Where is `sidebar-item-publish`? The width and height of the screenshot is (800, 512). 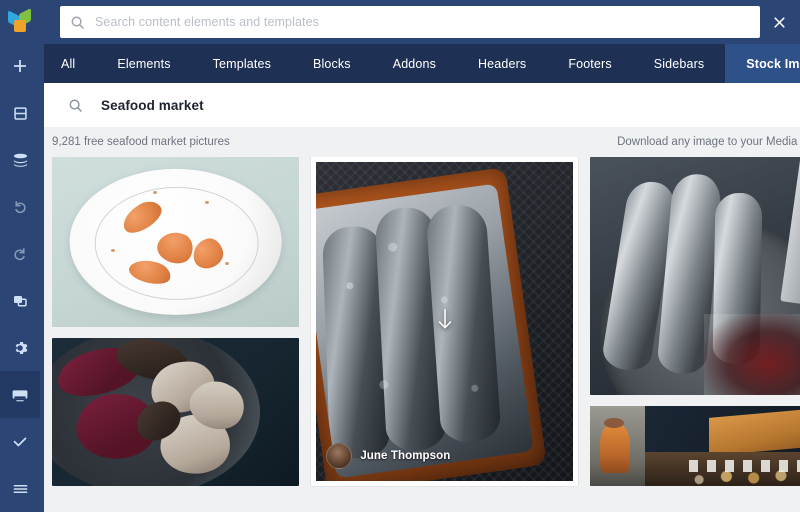
sidebar-item-publish is located at coordinates (20, 441).